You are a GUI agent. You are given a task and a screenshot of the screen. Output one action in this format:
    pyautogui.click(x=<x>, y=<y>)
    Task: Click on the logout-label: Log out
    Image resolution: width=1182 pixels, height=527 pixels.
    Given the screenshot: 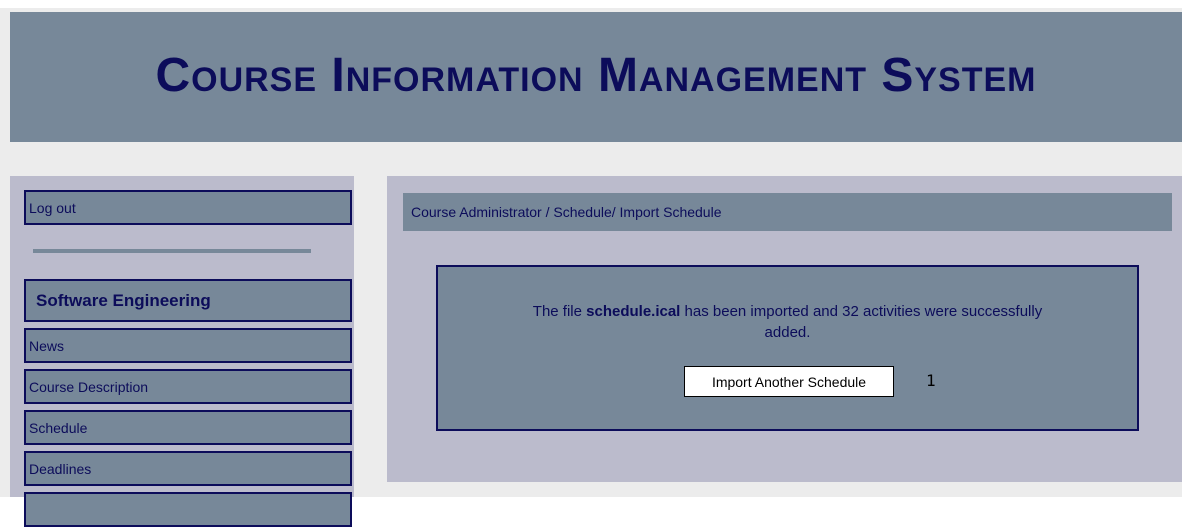 What is the action you would take?
    pyautogui.click(x=52, y=207)
    